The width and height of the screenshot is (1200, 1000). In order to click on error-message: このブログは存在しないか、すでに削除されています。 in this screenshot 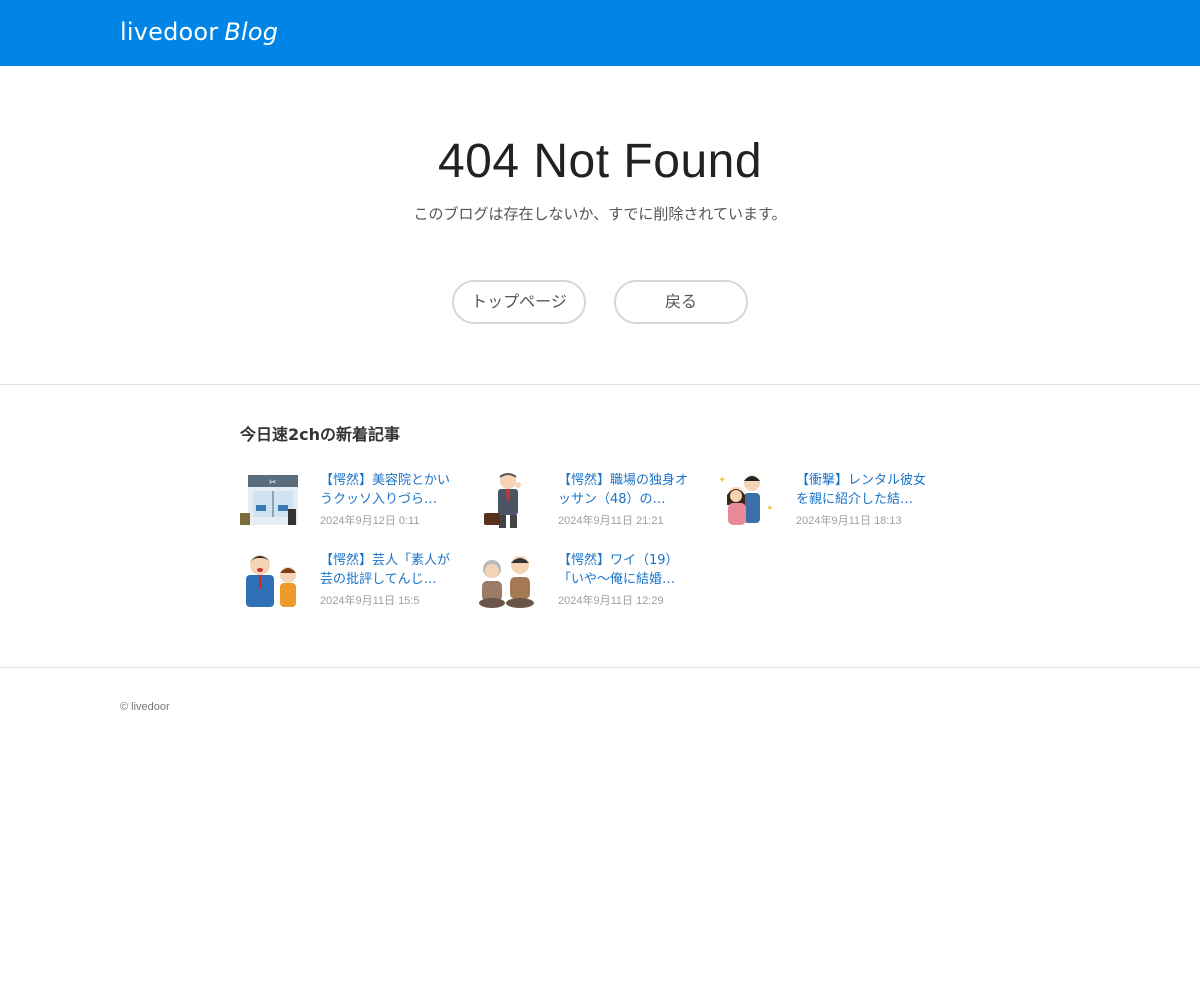, I will do `click(600, 214)`.